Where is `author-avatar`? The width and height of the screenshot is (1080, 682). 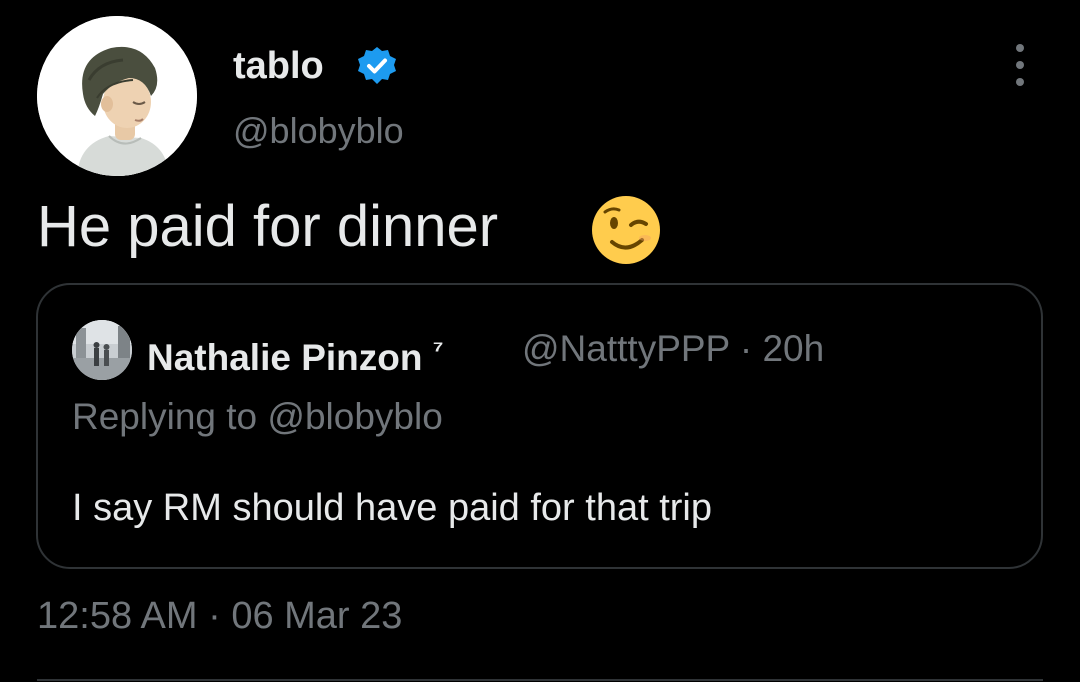 author-avatar is located at coordinates (117, 96).